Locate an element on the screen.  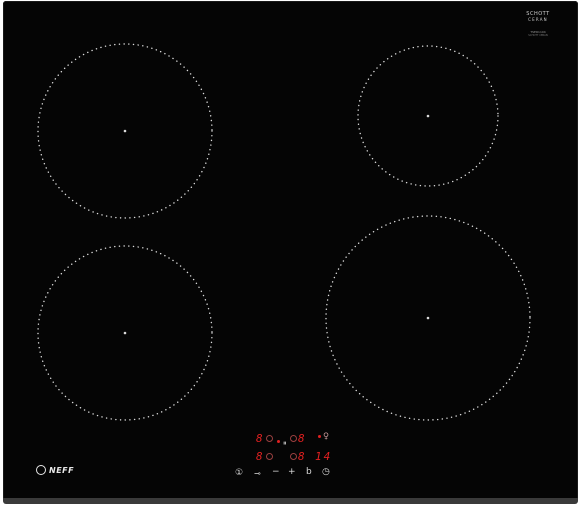
zone-center-mark-top-right is located at coordinates (428, 116).